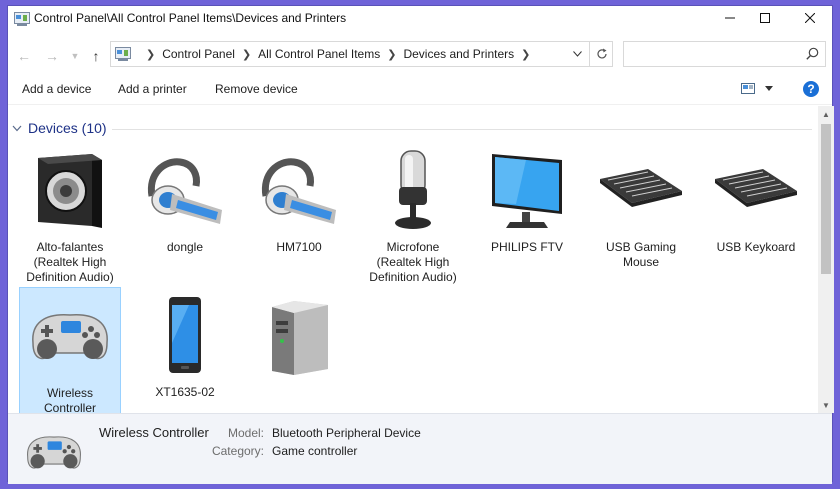 The image size is (840, 489). I want to click on arrow-up-icon: ↑, so click(96, 56).